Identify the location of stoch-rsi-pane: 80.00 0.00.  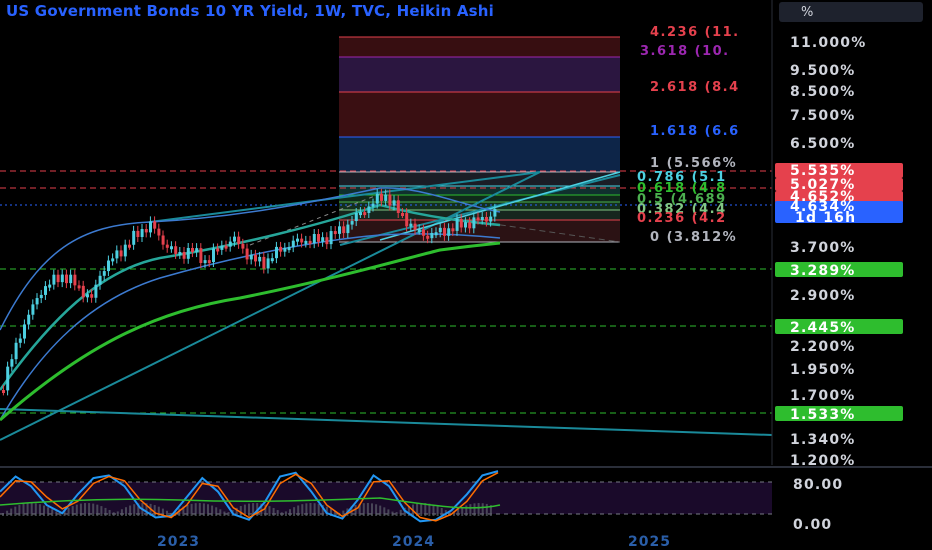
(421, 501).